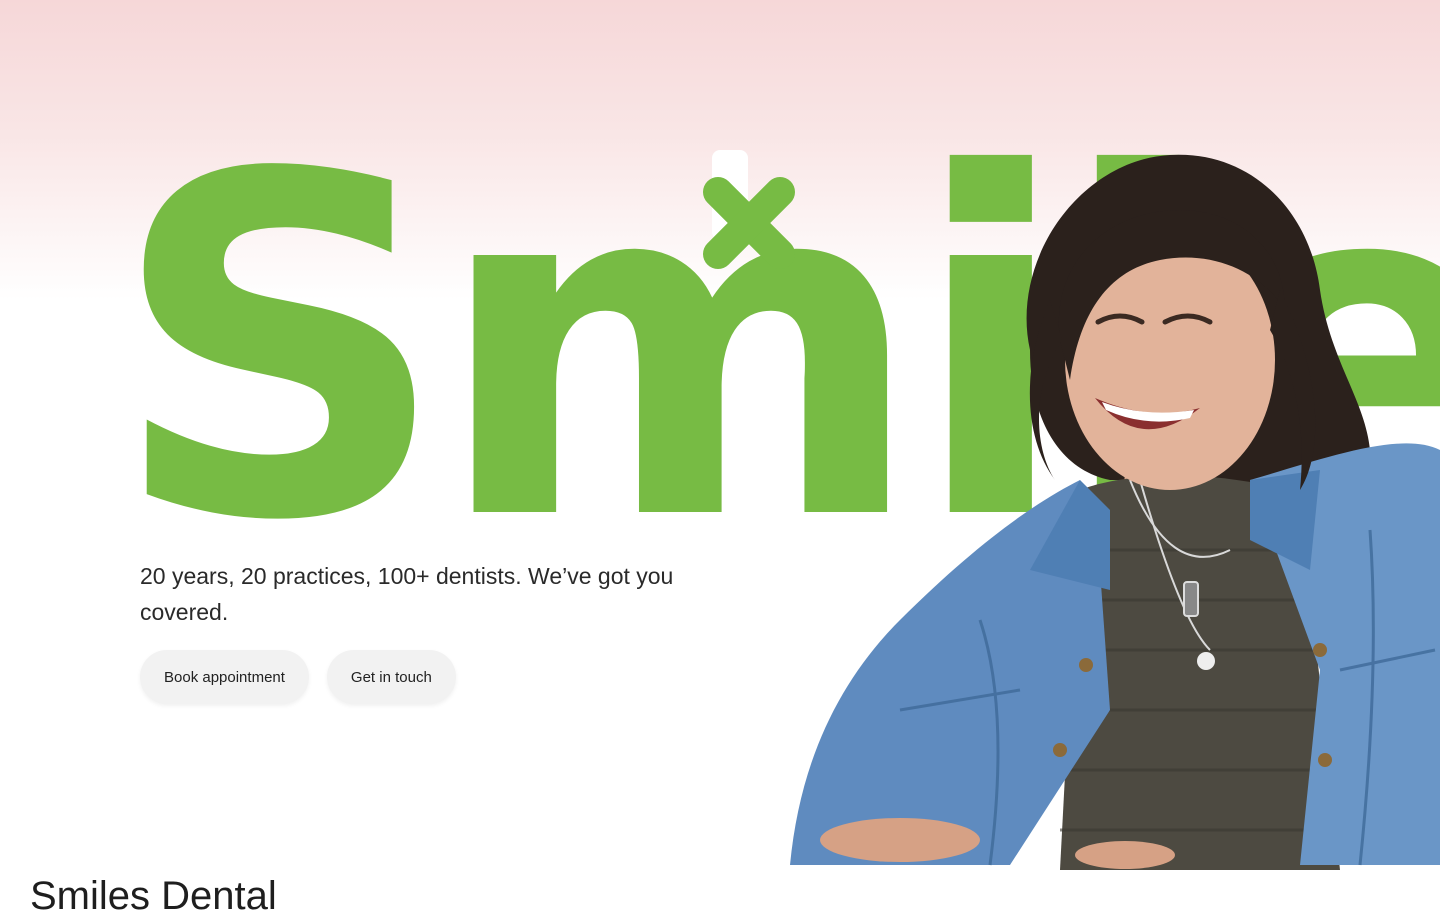  What do you see at coordinates (391, 677) in the screenshot?
I see `get-in-touch-button: Get in touch` at bounding box center [391, 677].